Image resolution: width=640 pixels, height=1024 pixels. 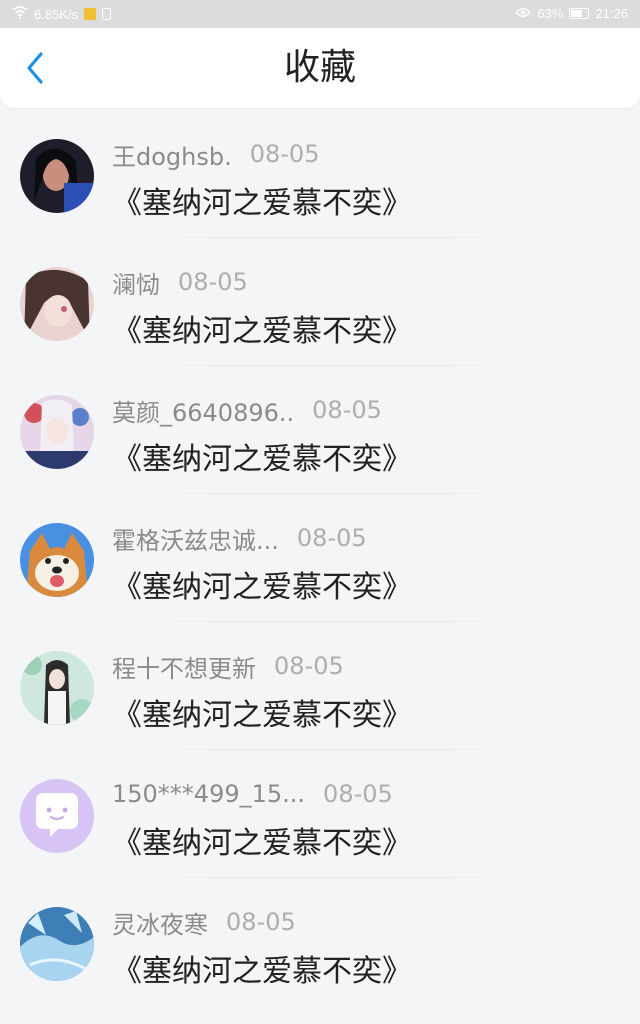 I want to click on user-name: 程十不想更新, so click(x=184, y=666).